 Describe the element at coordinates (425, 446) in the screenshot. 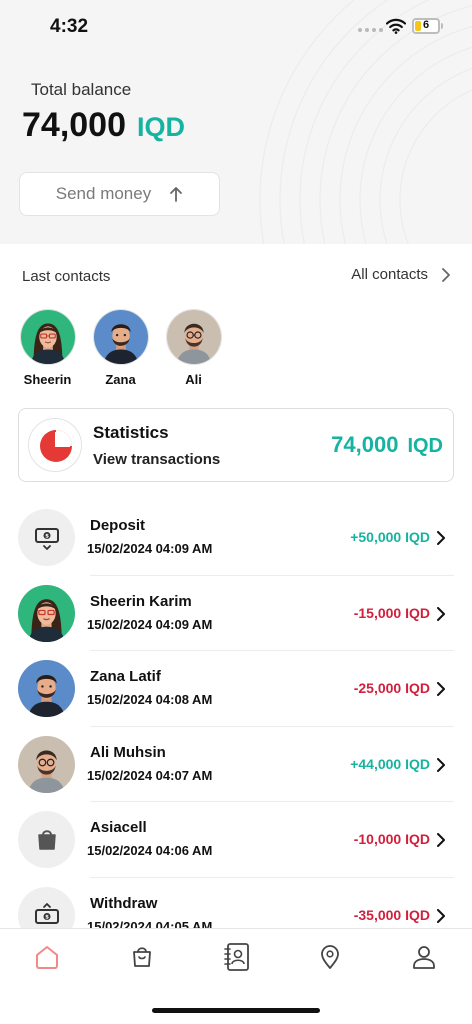

I see `statistics-currency: IQD` at that location.